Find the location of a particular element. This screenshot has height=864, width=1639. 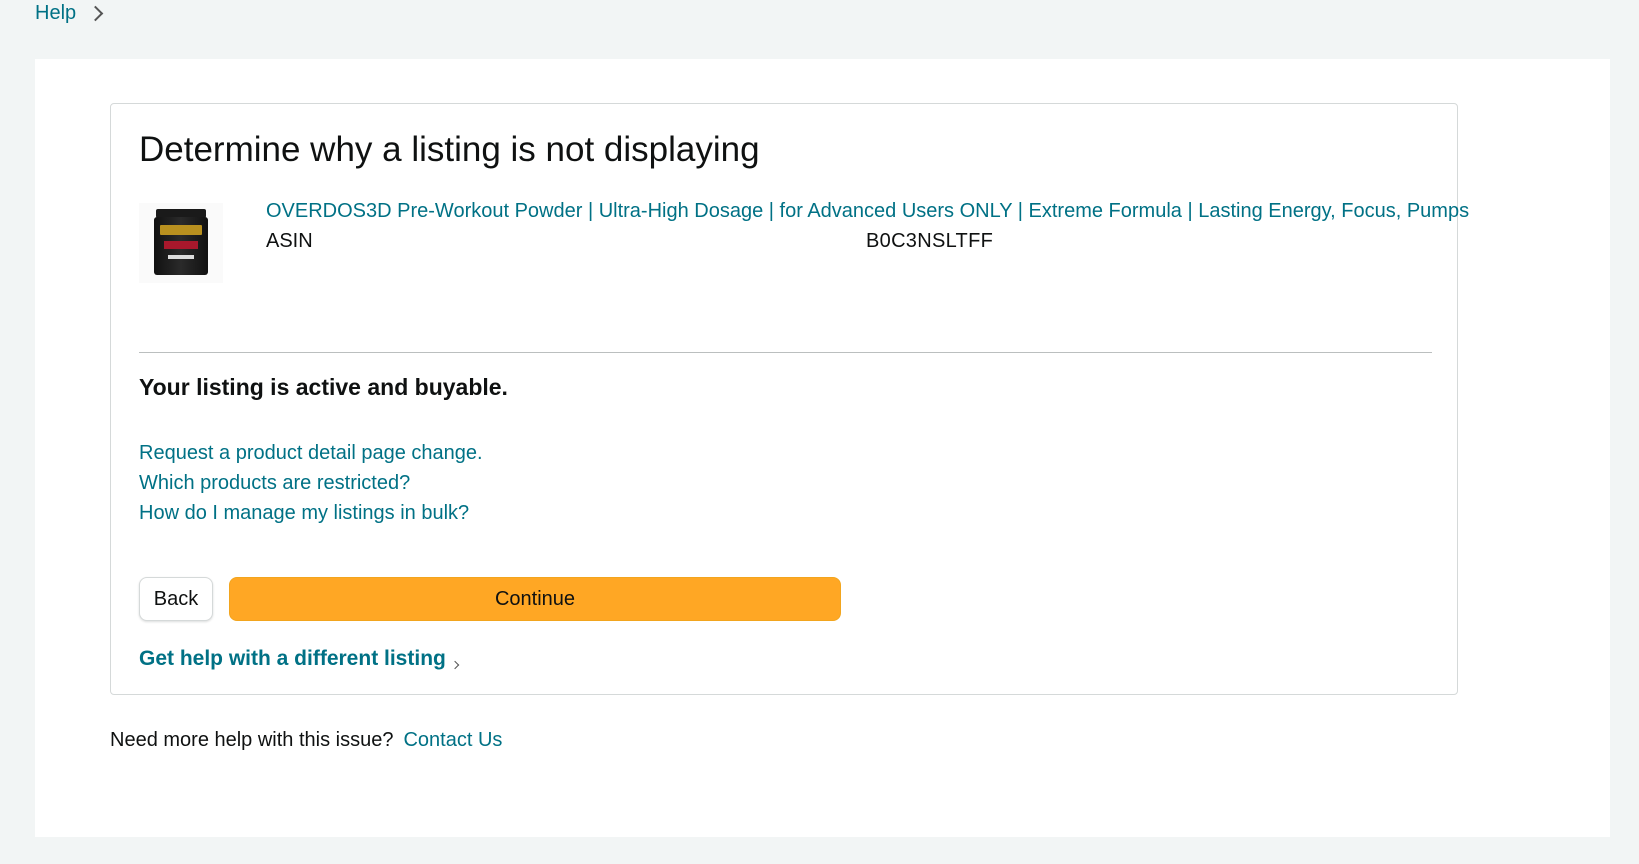

request-detail-page-change-link: Request a product detail page change. is located at coordinates (311, 453).